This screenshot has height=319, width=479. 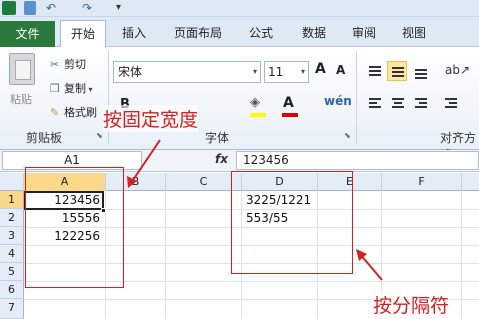 What do you see at coordinates (371, 267) in the screenshot?
I see `arrow-line-delimiter` at bounding box center [371, 267].